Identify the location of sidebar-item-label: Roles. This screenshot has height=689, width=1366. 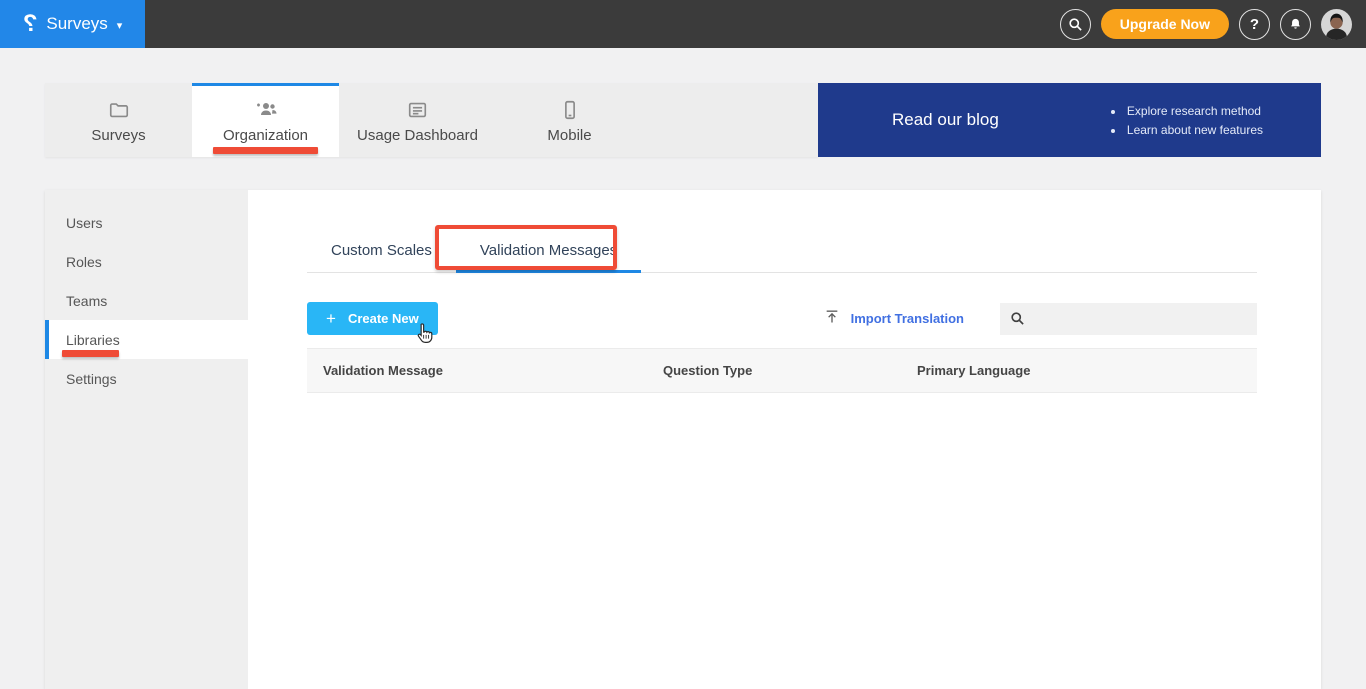
(84, 261).